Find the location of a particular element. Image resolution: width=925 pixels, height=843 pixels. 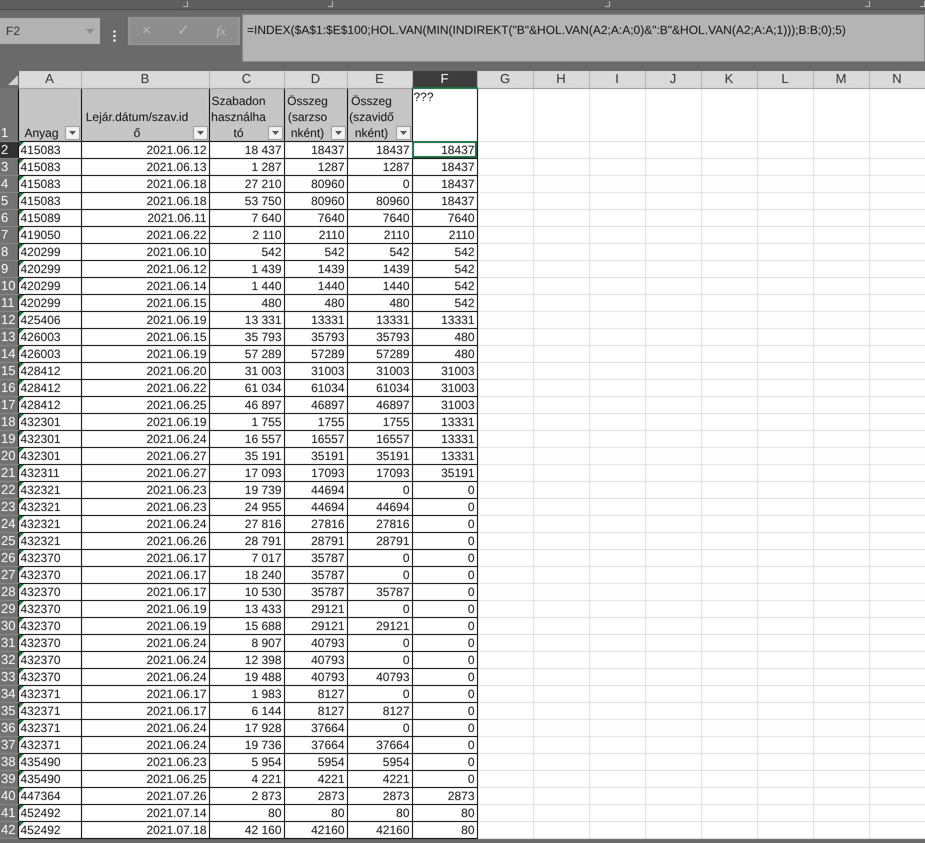

row-header: 2 is located at coordinates (9, 149).